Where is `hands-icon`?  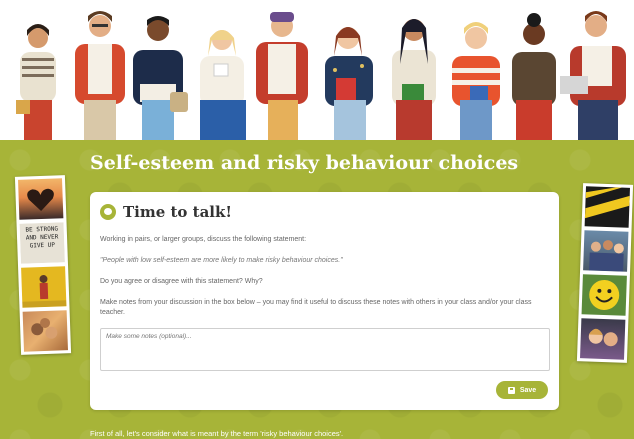
hands-icon is located at coordinates (44, 328).